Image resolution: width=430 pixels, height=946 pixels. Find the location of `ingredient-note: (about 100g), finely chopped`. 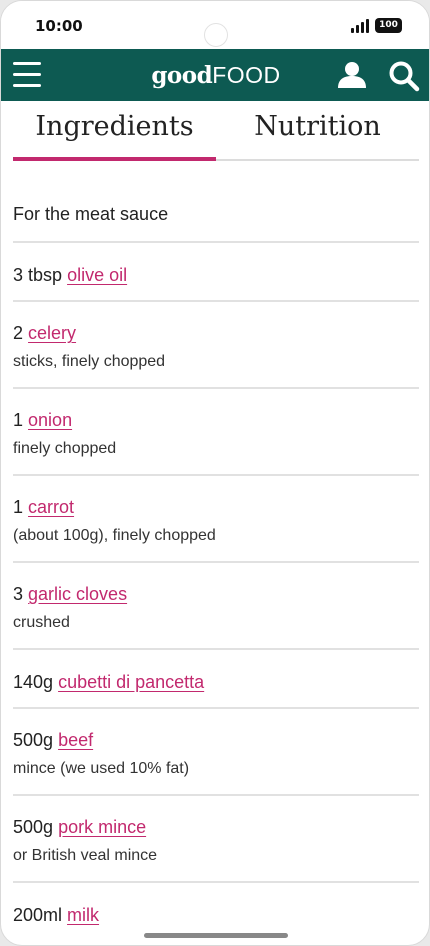

ingredient-note: (about 100g), finely chopped is located at coordinates (114, 535).